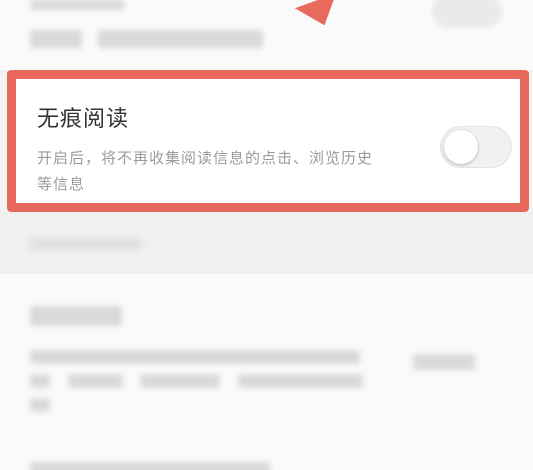 The height and width of the screenshot is (470, 533). What do you see at coordinates (461, 147) in the screenshot?
I see `toggle-knob` at bounding box center [461, 147].